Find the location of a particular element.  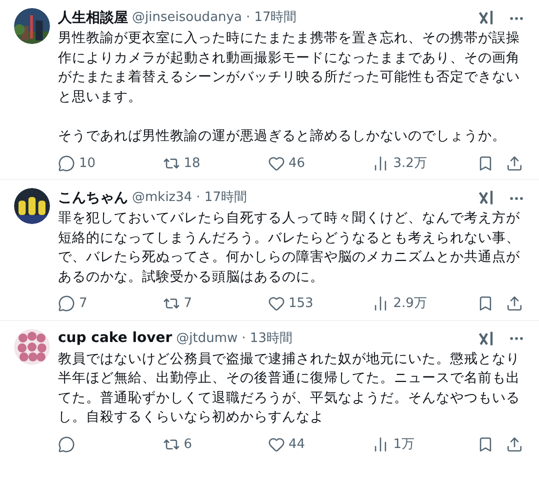

post-text: 教員ではないけど公務員で盗撮で逮捕された奴が地元にいた。懲戒となり半年ほど無給、出勤停止、その後普通に復帰してた。ニュースで名前も出てた。普通恥ずかしくて退職だろうが、平気なようだ。そんなやつもいるし。自殺するくらいなら初めからすんなよ is located at coordinates (289, 388).